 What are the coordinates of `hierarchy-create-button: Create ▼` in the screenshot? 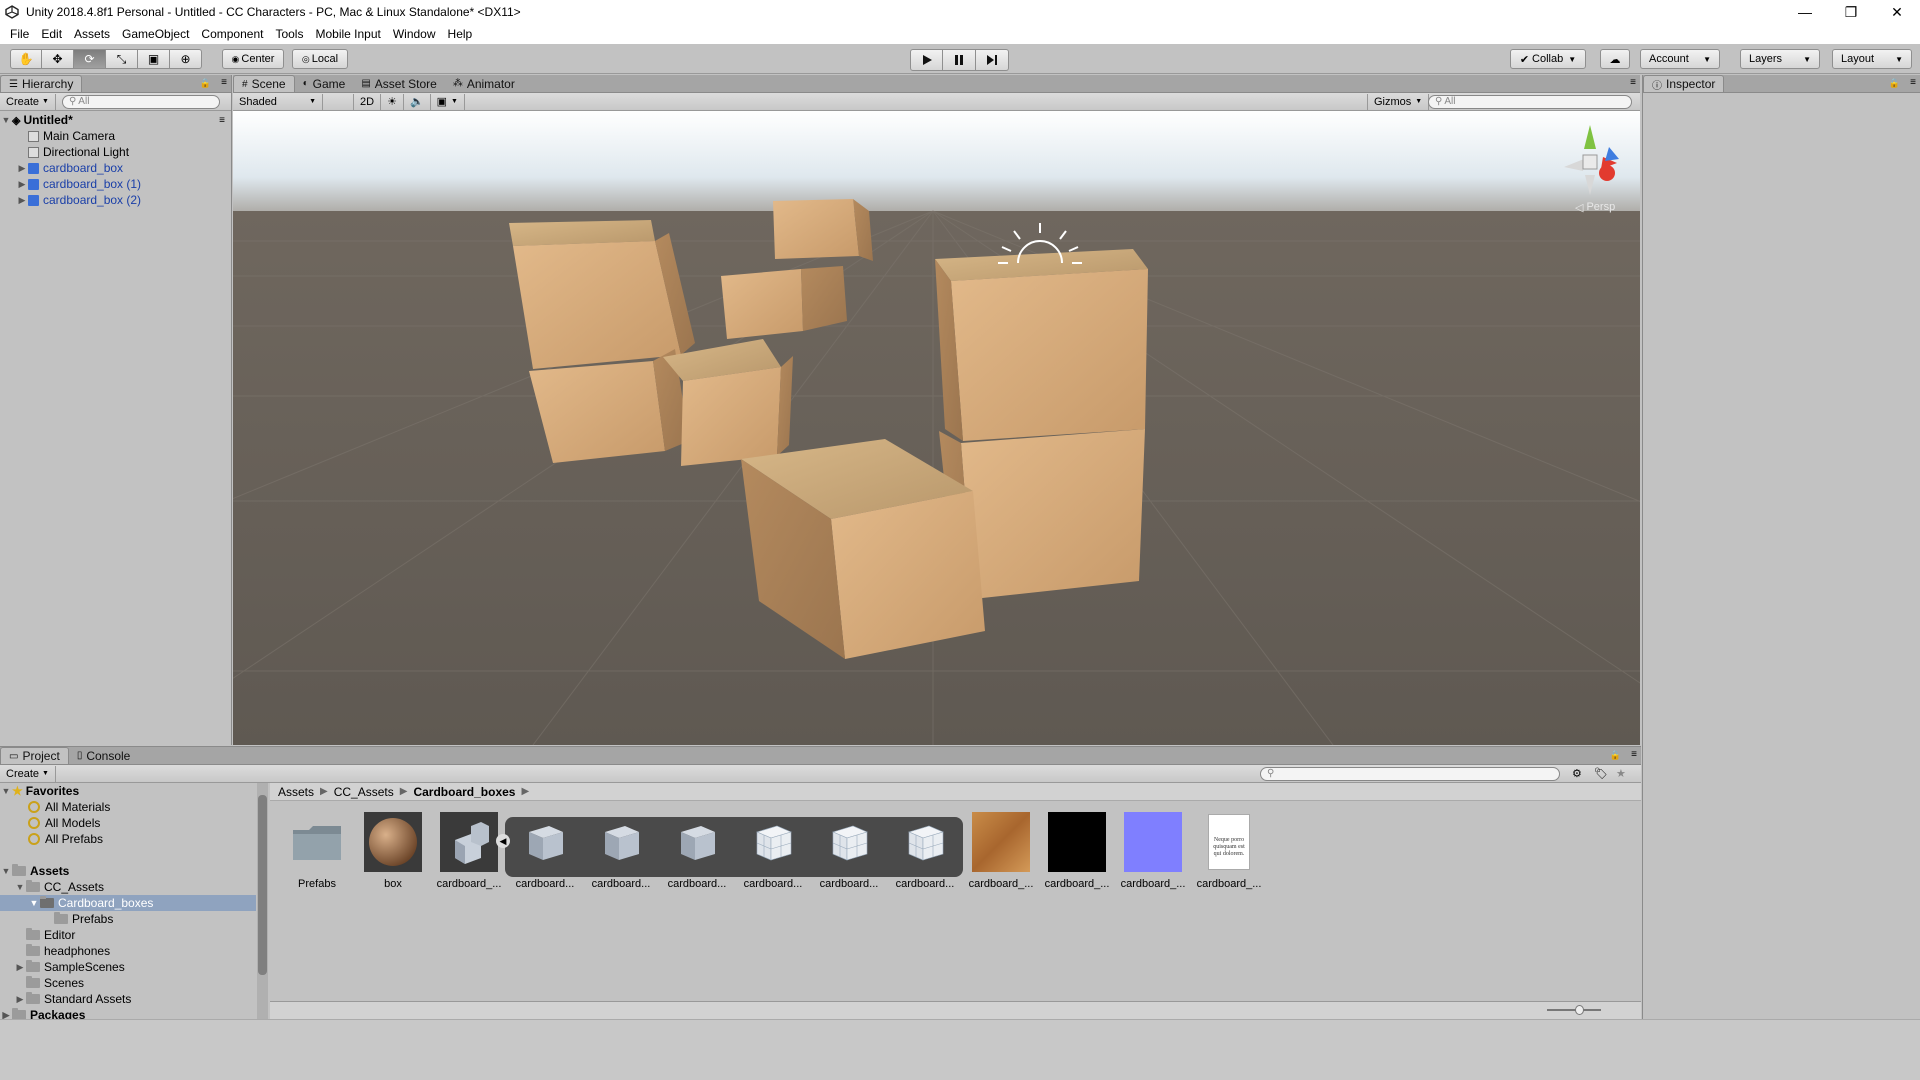 It's located at (28, 101).